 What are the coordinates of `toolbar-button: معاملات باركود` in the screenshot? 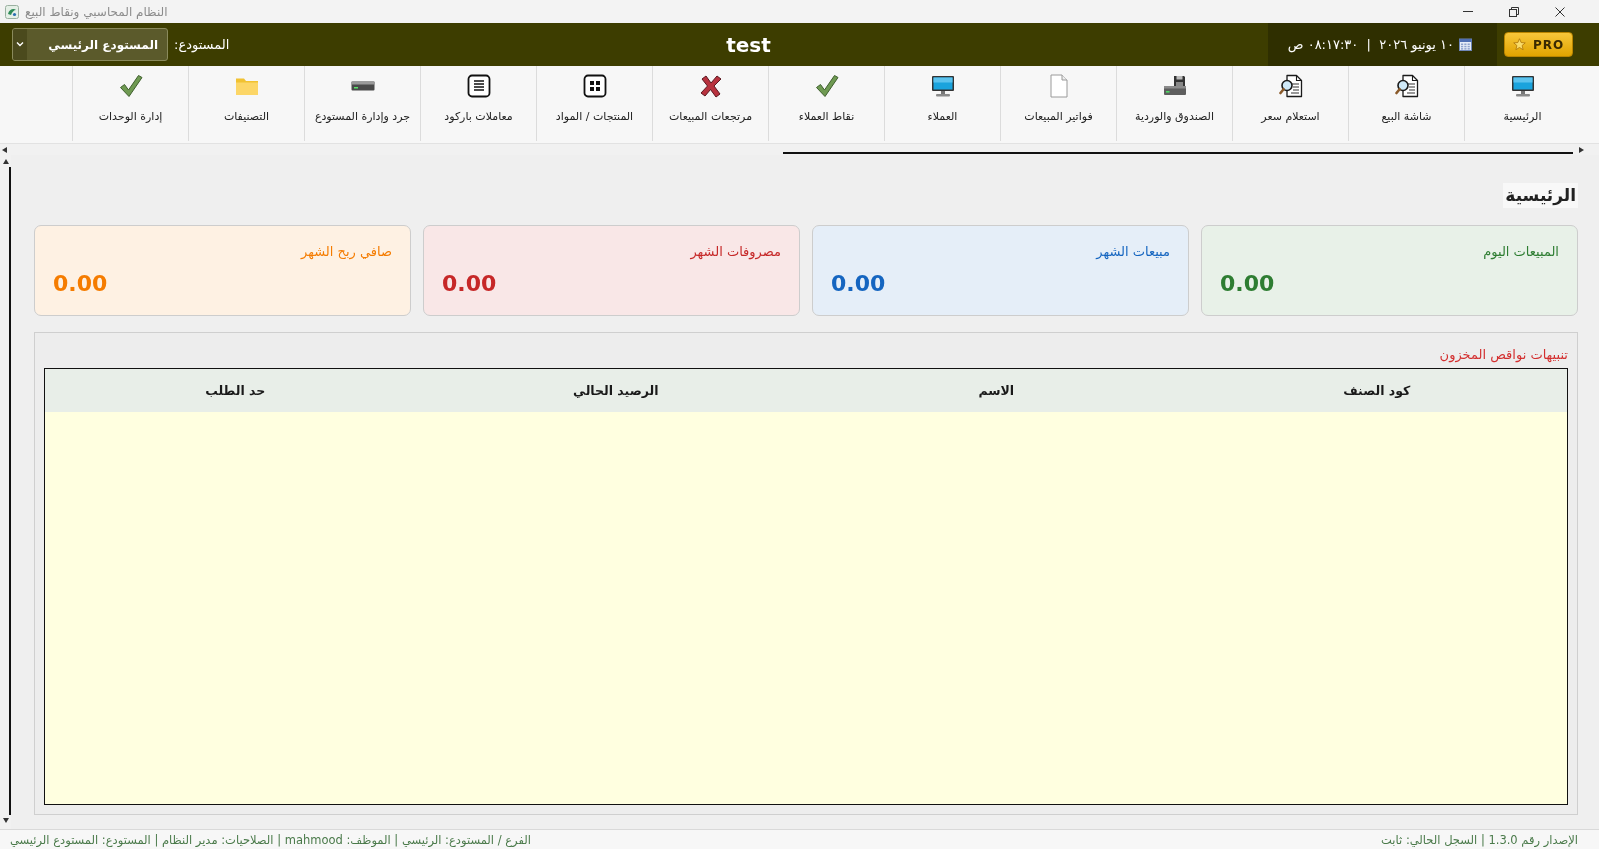 It's located at (478, 103).